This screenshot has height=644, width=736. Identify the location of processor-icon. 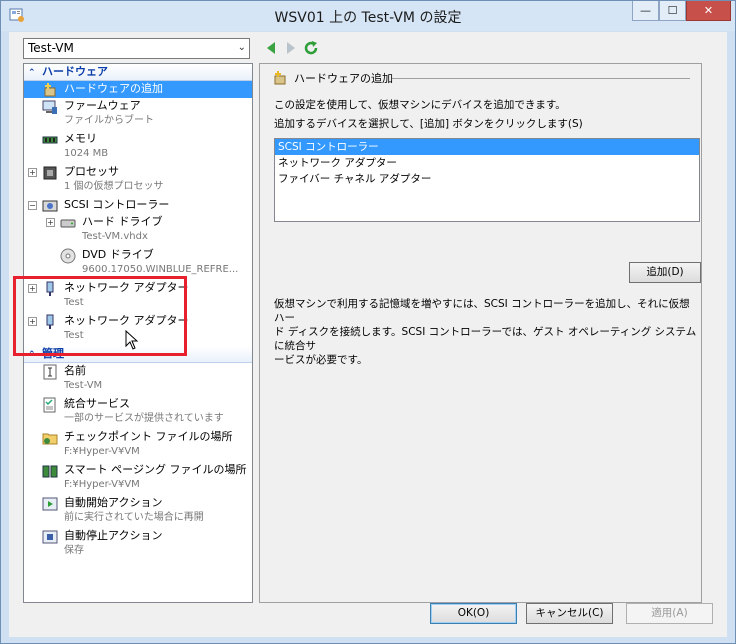
(50, 173).